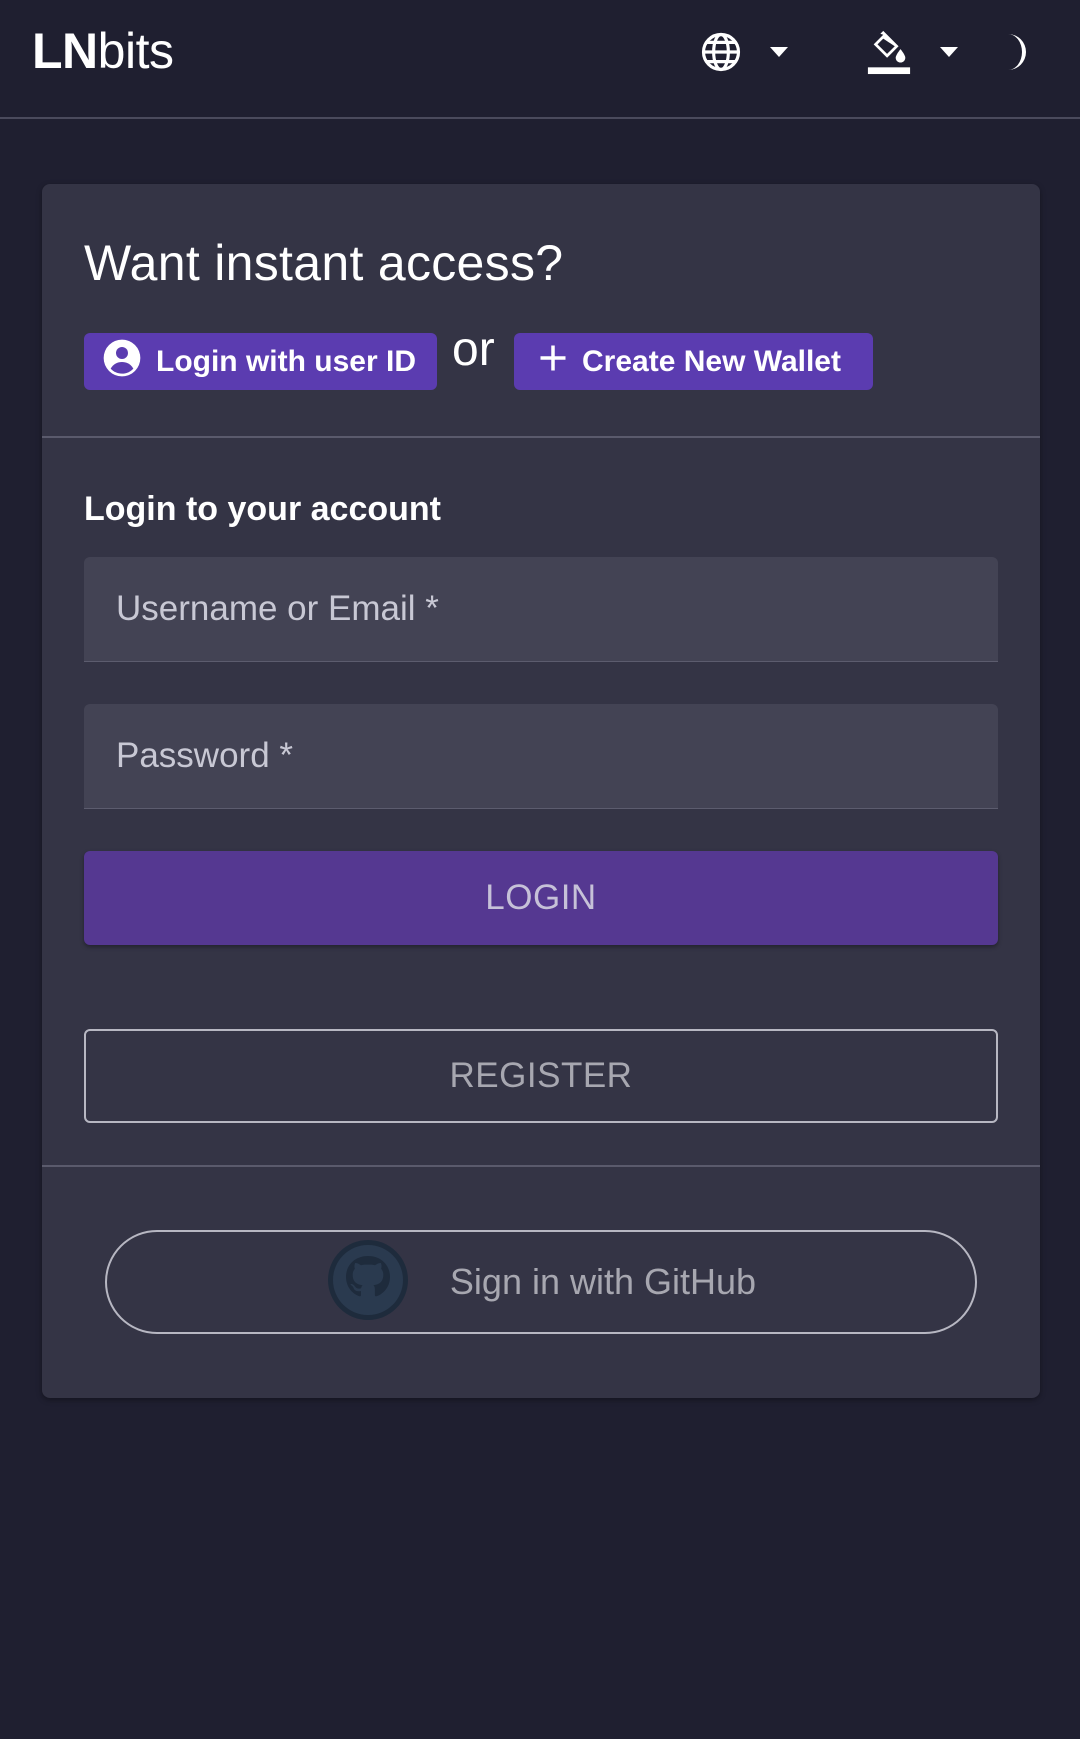 The height and width of the screenshot is (1739, 1080). I want to click on login-with-user-id-label: Login with user ID, so click(286, 361).